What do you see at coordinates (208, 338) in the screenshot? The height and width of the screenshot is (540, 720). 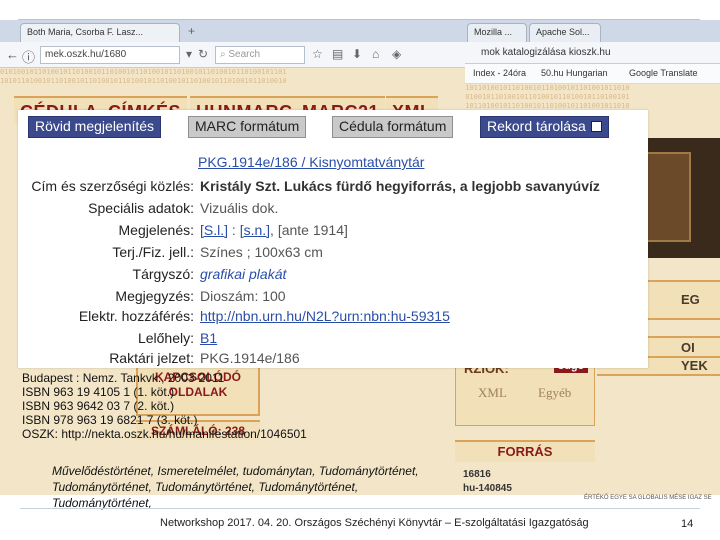 I see `location-link: B1` at bounding box center [208, 338].